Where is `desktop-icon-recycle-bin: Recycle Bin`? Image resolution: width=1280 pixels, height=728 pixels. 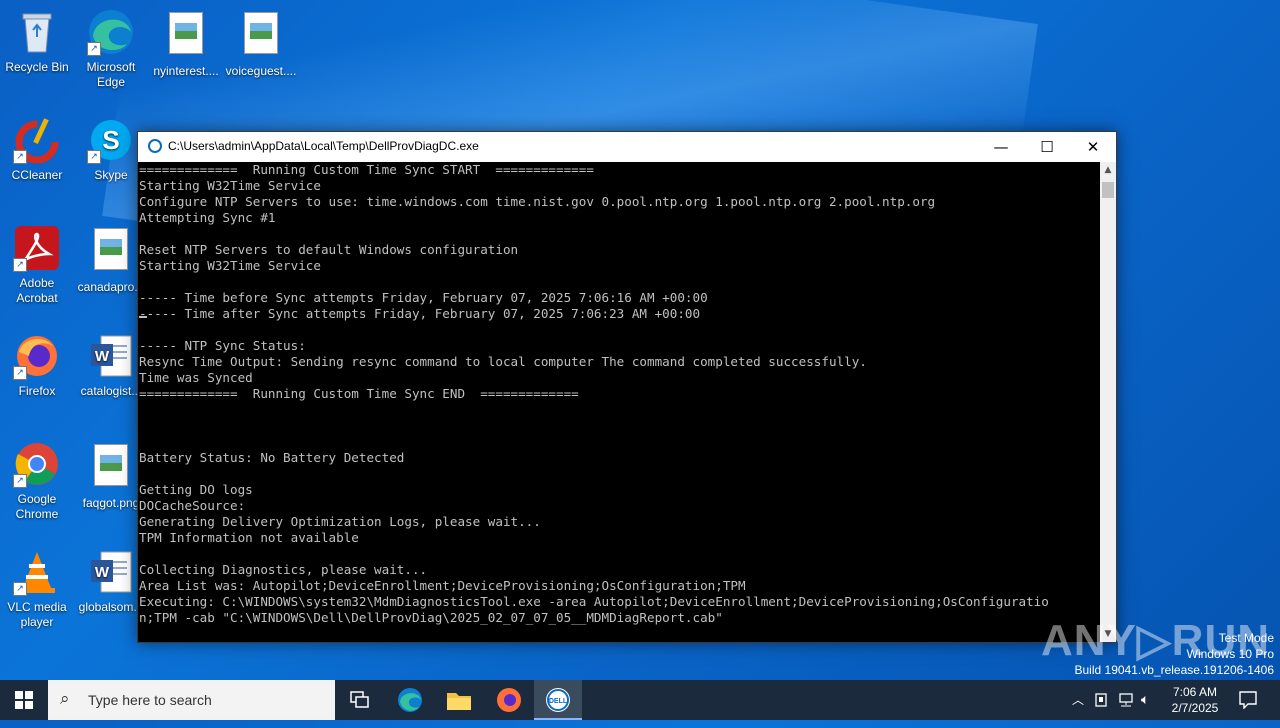
desktop-icon-recycle-bin: Recycle Bin is located at coordinates (37, 41).